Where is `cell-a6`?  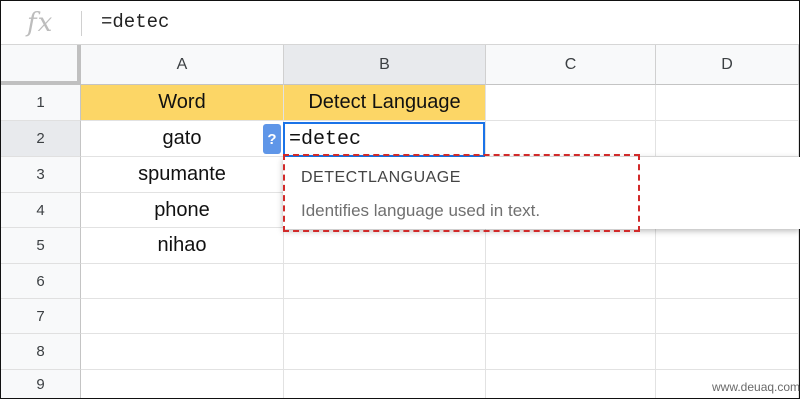
cell-a6 is located at coordinates (182, 281).